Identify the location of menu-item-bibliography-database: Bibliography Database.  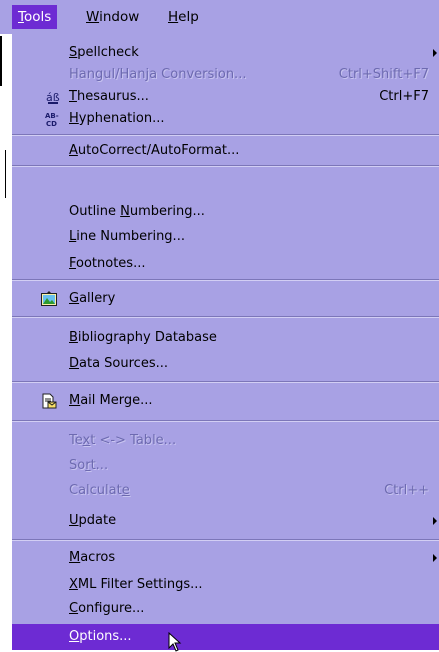
(225, 338).